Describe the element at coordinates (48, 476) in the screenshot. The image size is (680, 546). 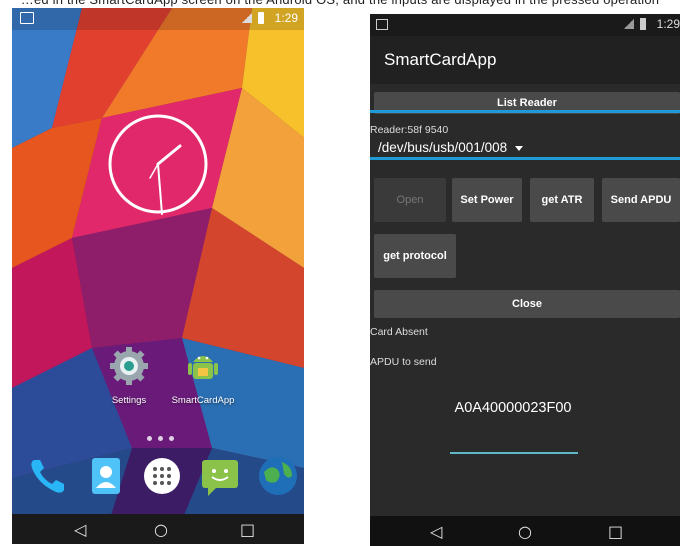
I see `phone-icon` at that location.